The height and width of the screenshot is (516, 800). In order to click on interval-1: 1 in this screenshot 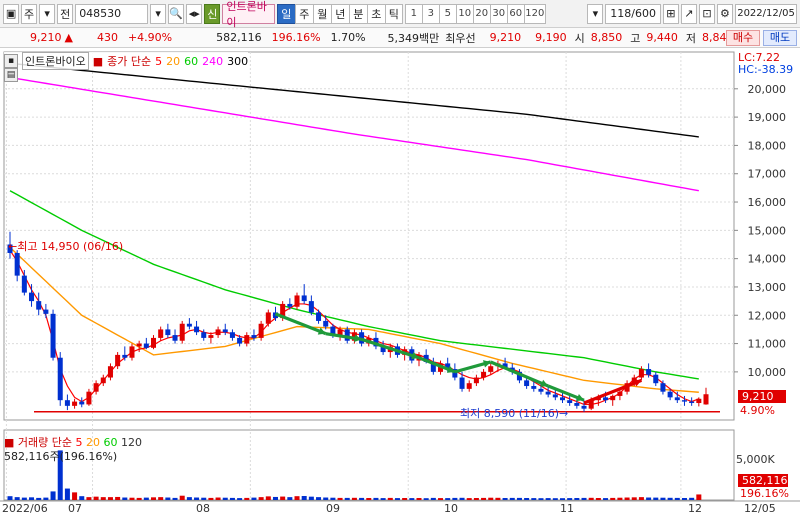, I will do `click(413, 13)`.